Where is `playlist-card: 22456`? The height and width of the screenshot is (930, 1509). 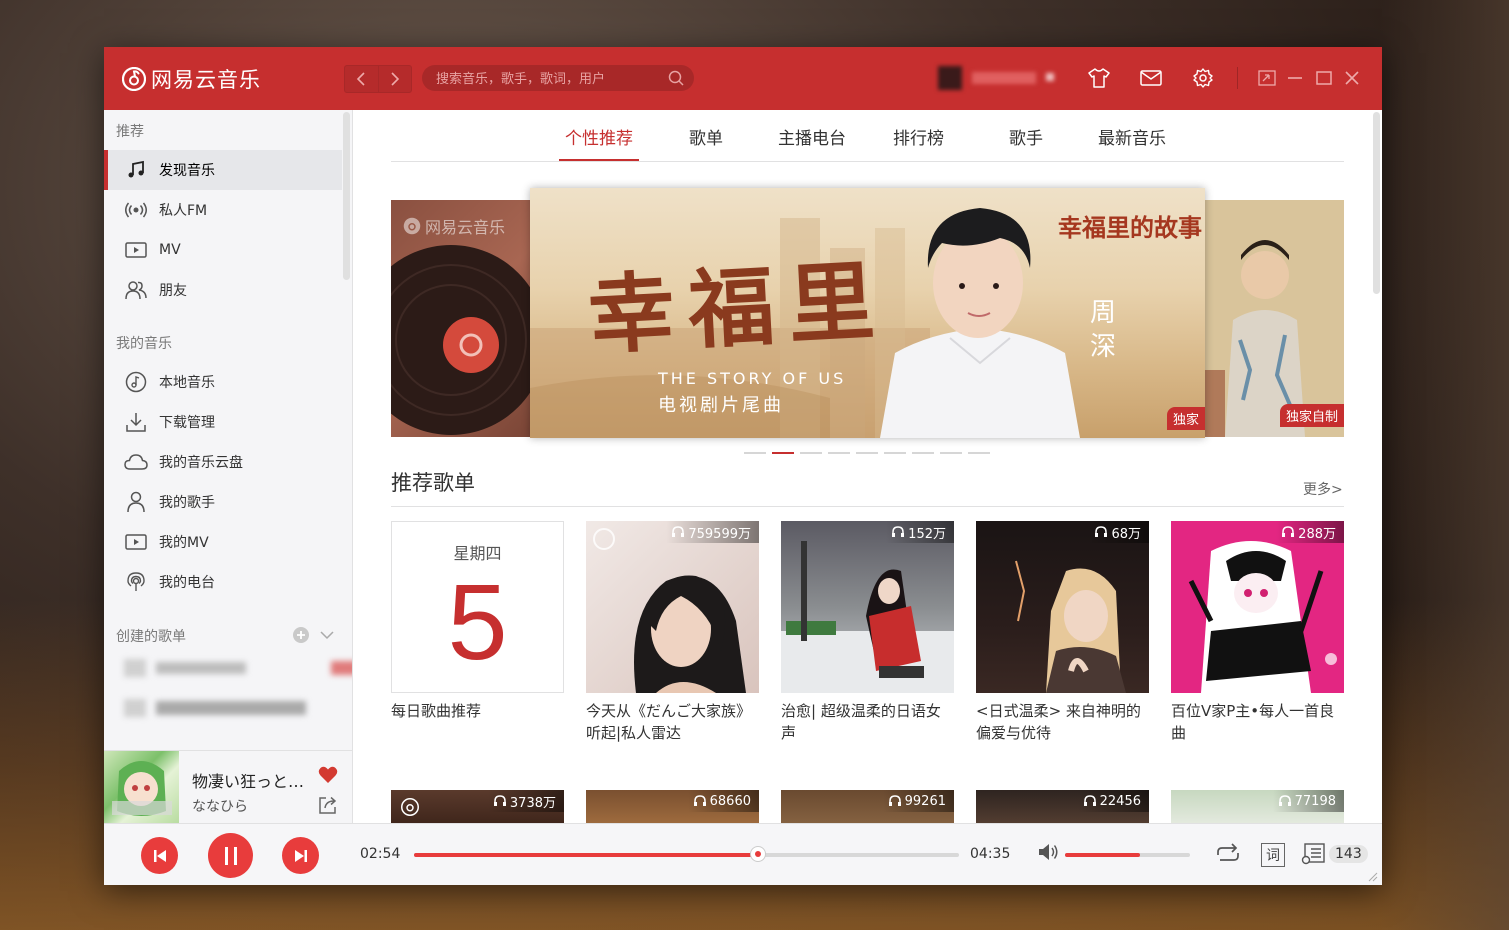 playlist-card: 22456 is located at coordinates (1062, 806).